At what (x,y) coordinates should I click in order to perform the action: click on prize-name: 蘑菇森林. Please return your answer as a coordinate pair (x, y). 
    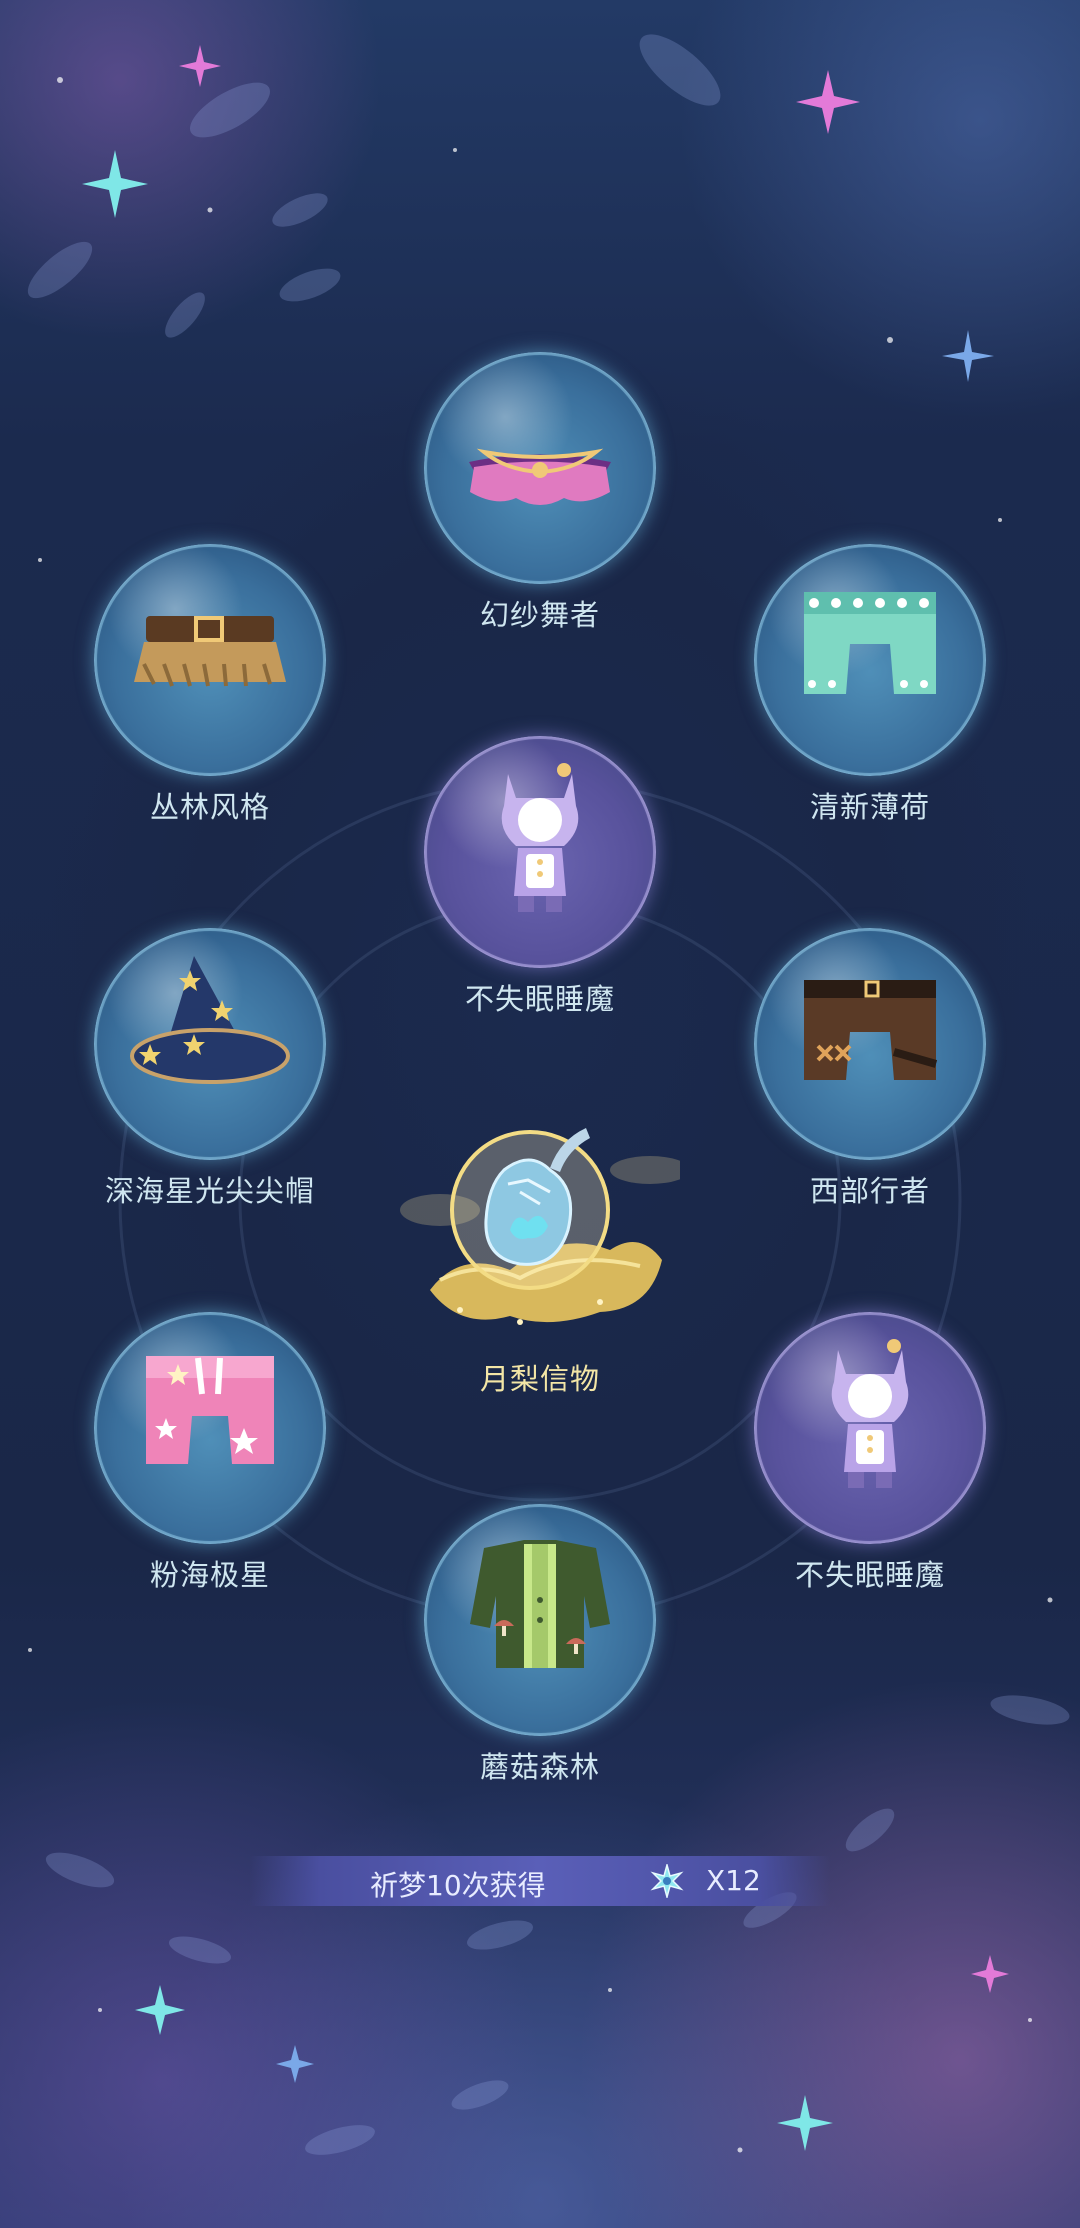
    Looking at the image, I should click on (539, 1767).